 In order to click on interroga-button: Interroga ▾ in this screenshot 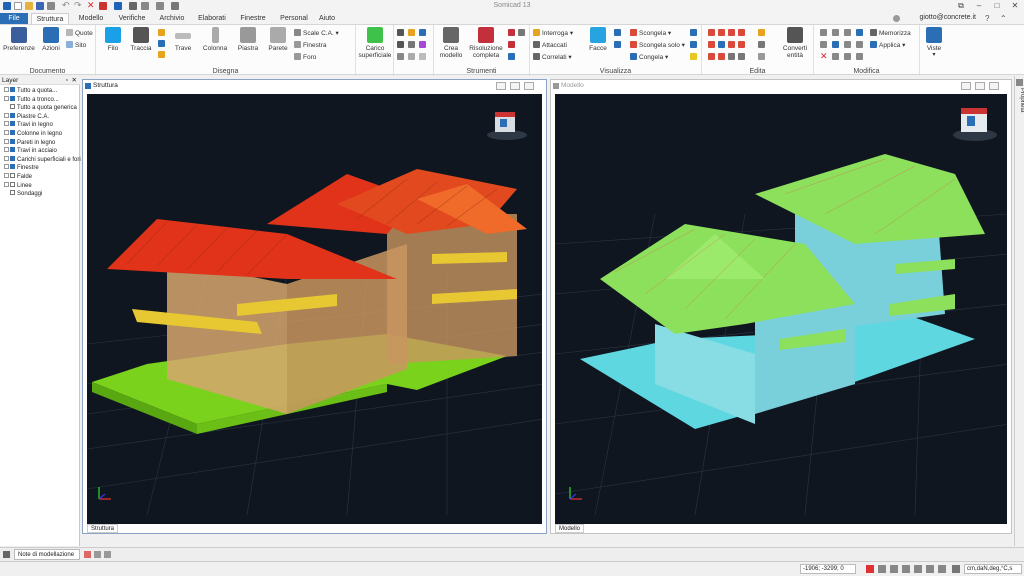, I will do `click(553, 33)`.